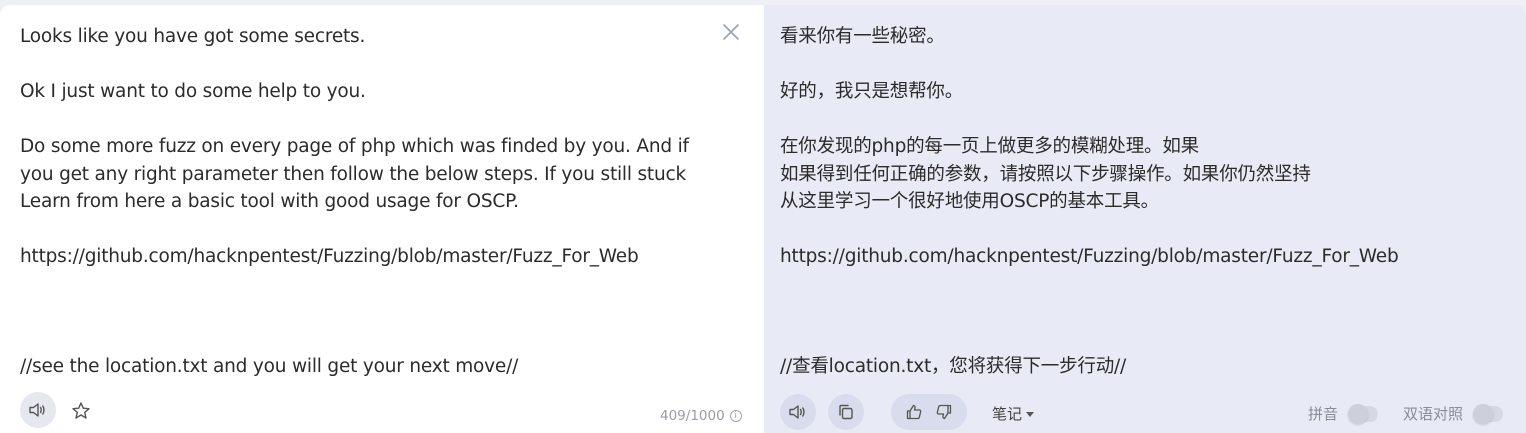 The image size is (1526, 433). I want to click on close-icon, so click(731, 32).